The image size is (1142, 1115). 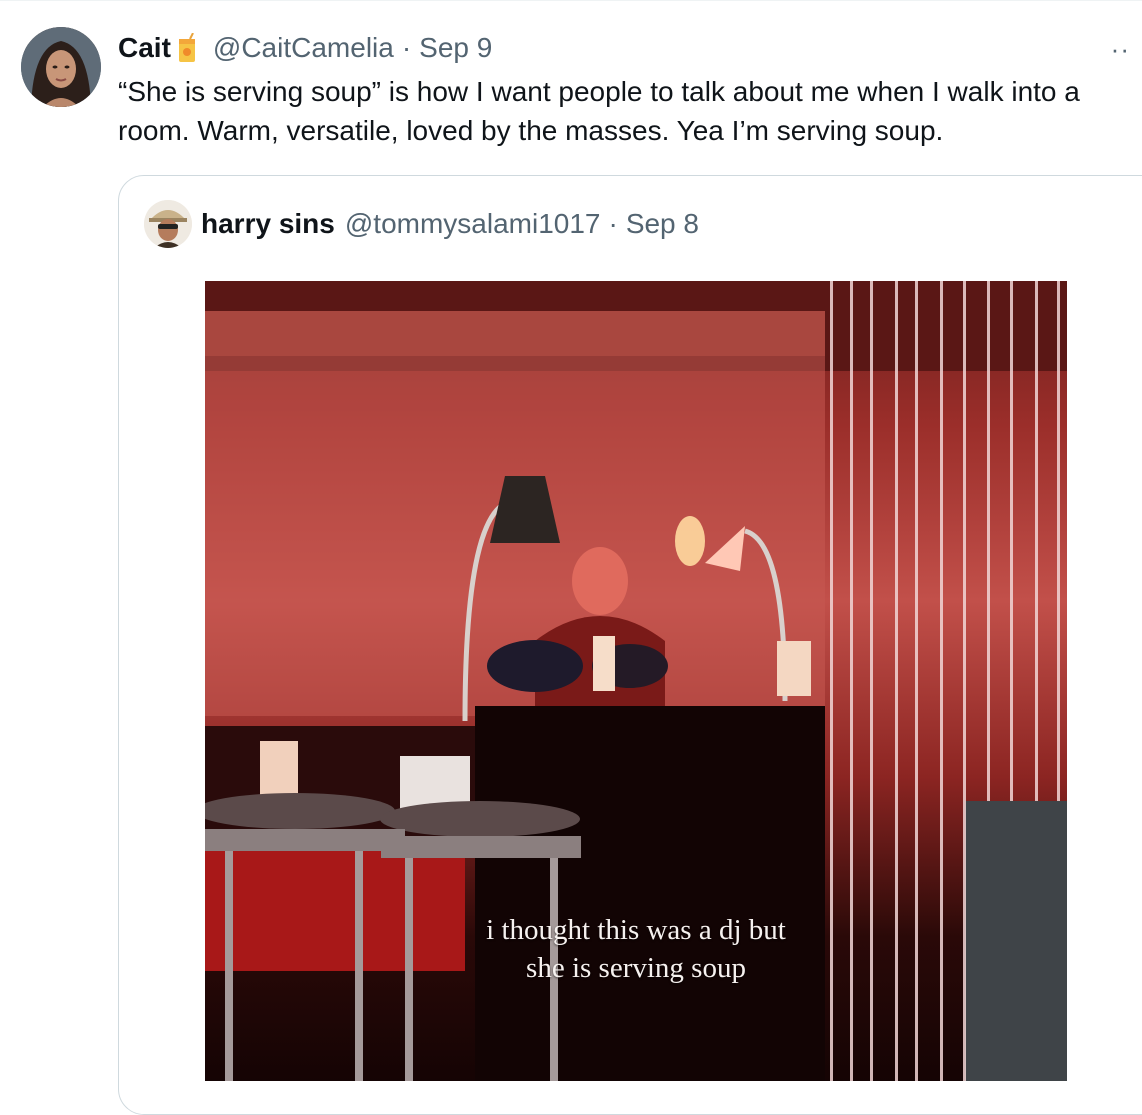 I want to click on tweet-date: Sep 9, so click(x=455, y=48).